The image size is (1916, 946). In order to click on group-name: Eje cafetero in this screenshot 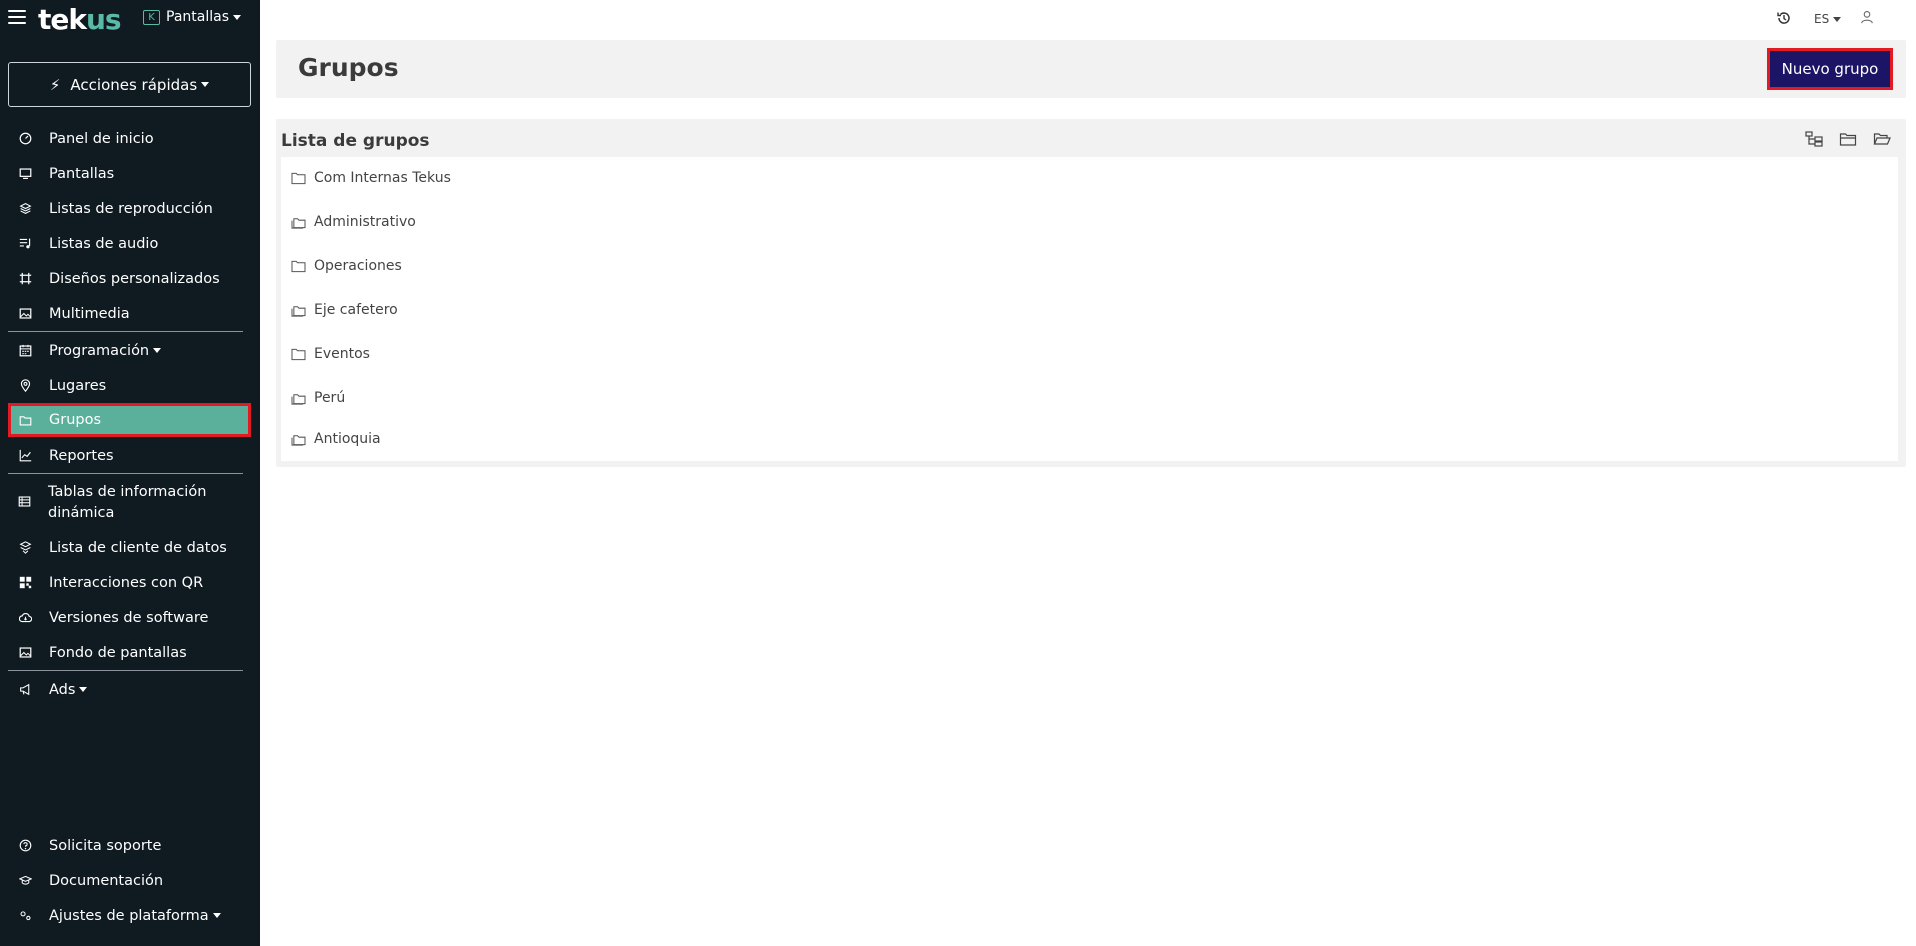, I will do `click(356, 310)`.